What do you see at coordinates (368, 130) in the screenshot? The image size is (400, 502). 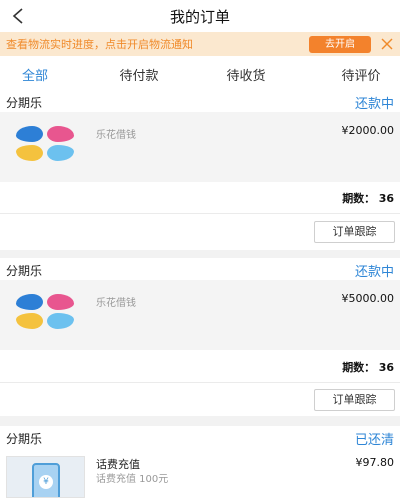 I see `order-price: ¥2000.00` at bounding box center [368, 130].